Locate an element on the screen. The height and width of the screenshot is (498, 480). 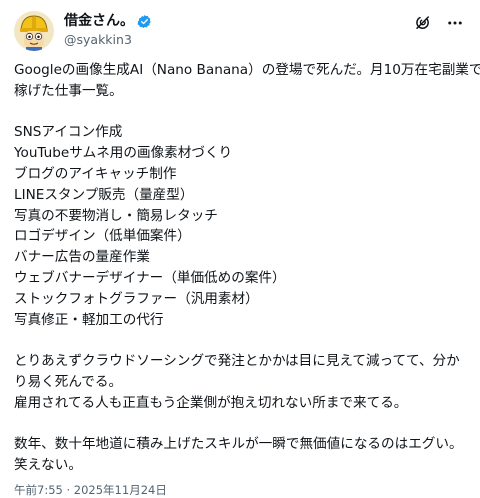
tweet-line: 写真の不要物消し・簡易レタッチ is located at coordinates (116, 215).